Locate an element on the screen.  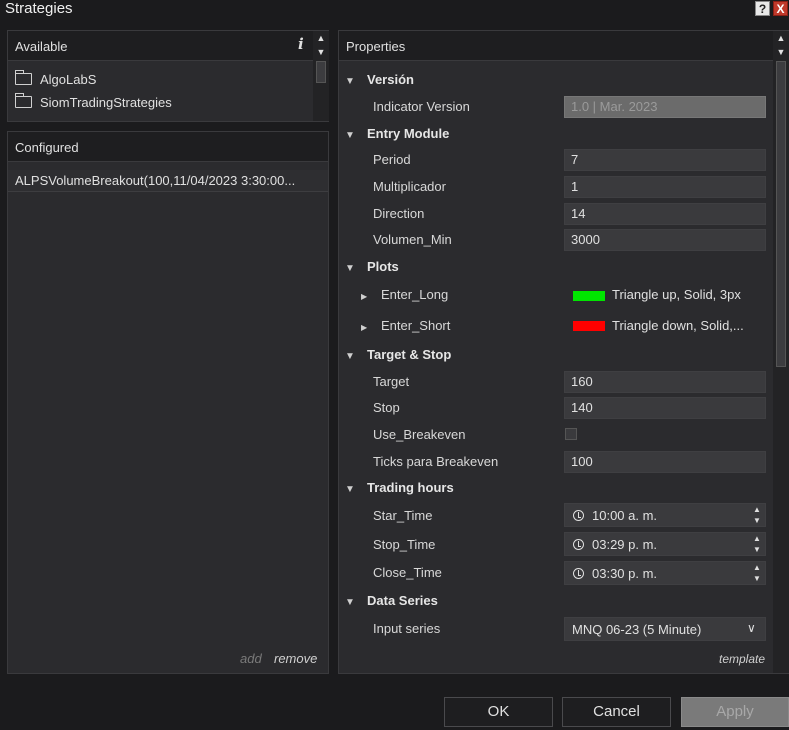
category-entry-module: ▼ Entry Module is located at coordinates (397, 134).